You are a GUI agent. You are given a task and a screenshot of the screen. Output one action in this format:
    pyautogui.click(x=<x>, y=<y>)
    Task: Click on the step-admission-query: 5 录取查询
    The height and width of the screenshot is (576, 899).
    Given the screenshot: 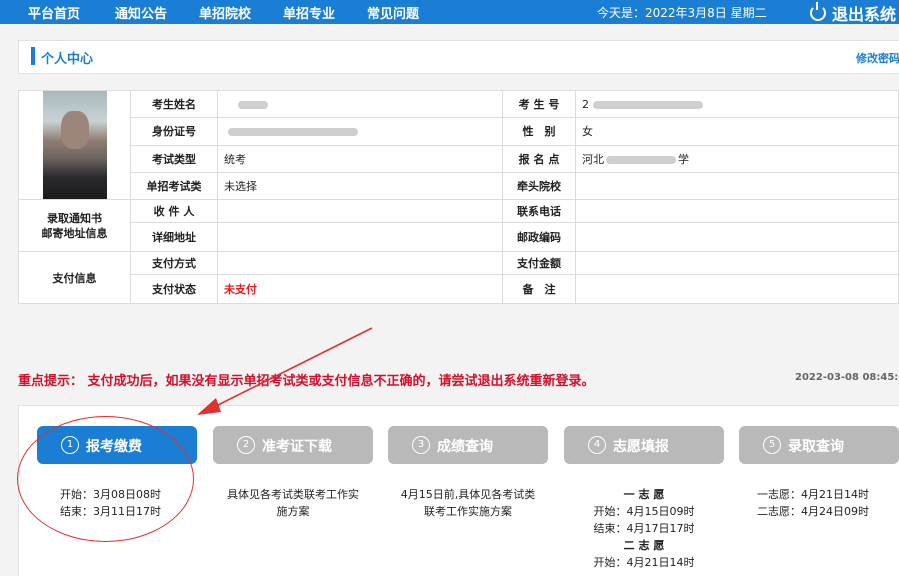 What is the action you would take?
    pyautogui.click(x=819, y=445)
    